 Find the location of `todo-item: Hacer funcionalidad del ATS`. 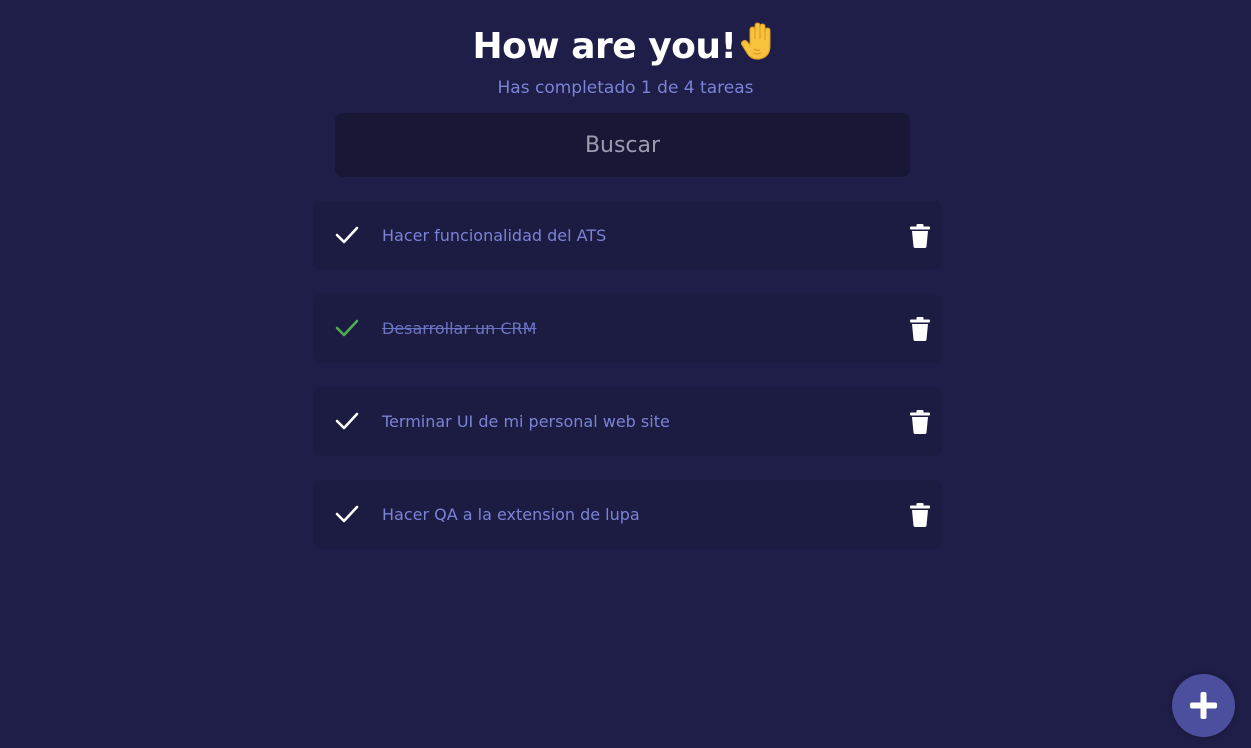

todo-item: Hacer funcionalidad del ATS is located at coordinates (627, 235).